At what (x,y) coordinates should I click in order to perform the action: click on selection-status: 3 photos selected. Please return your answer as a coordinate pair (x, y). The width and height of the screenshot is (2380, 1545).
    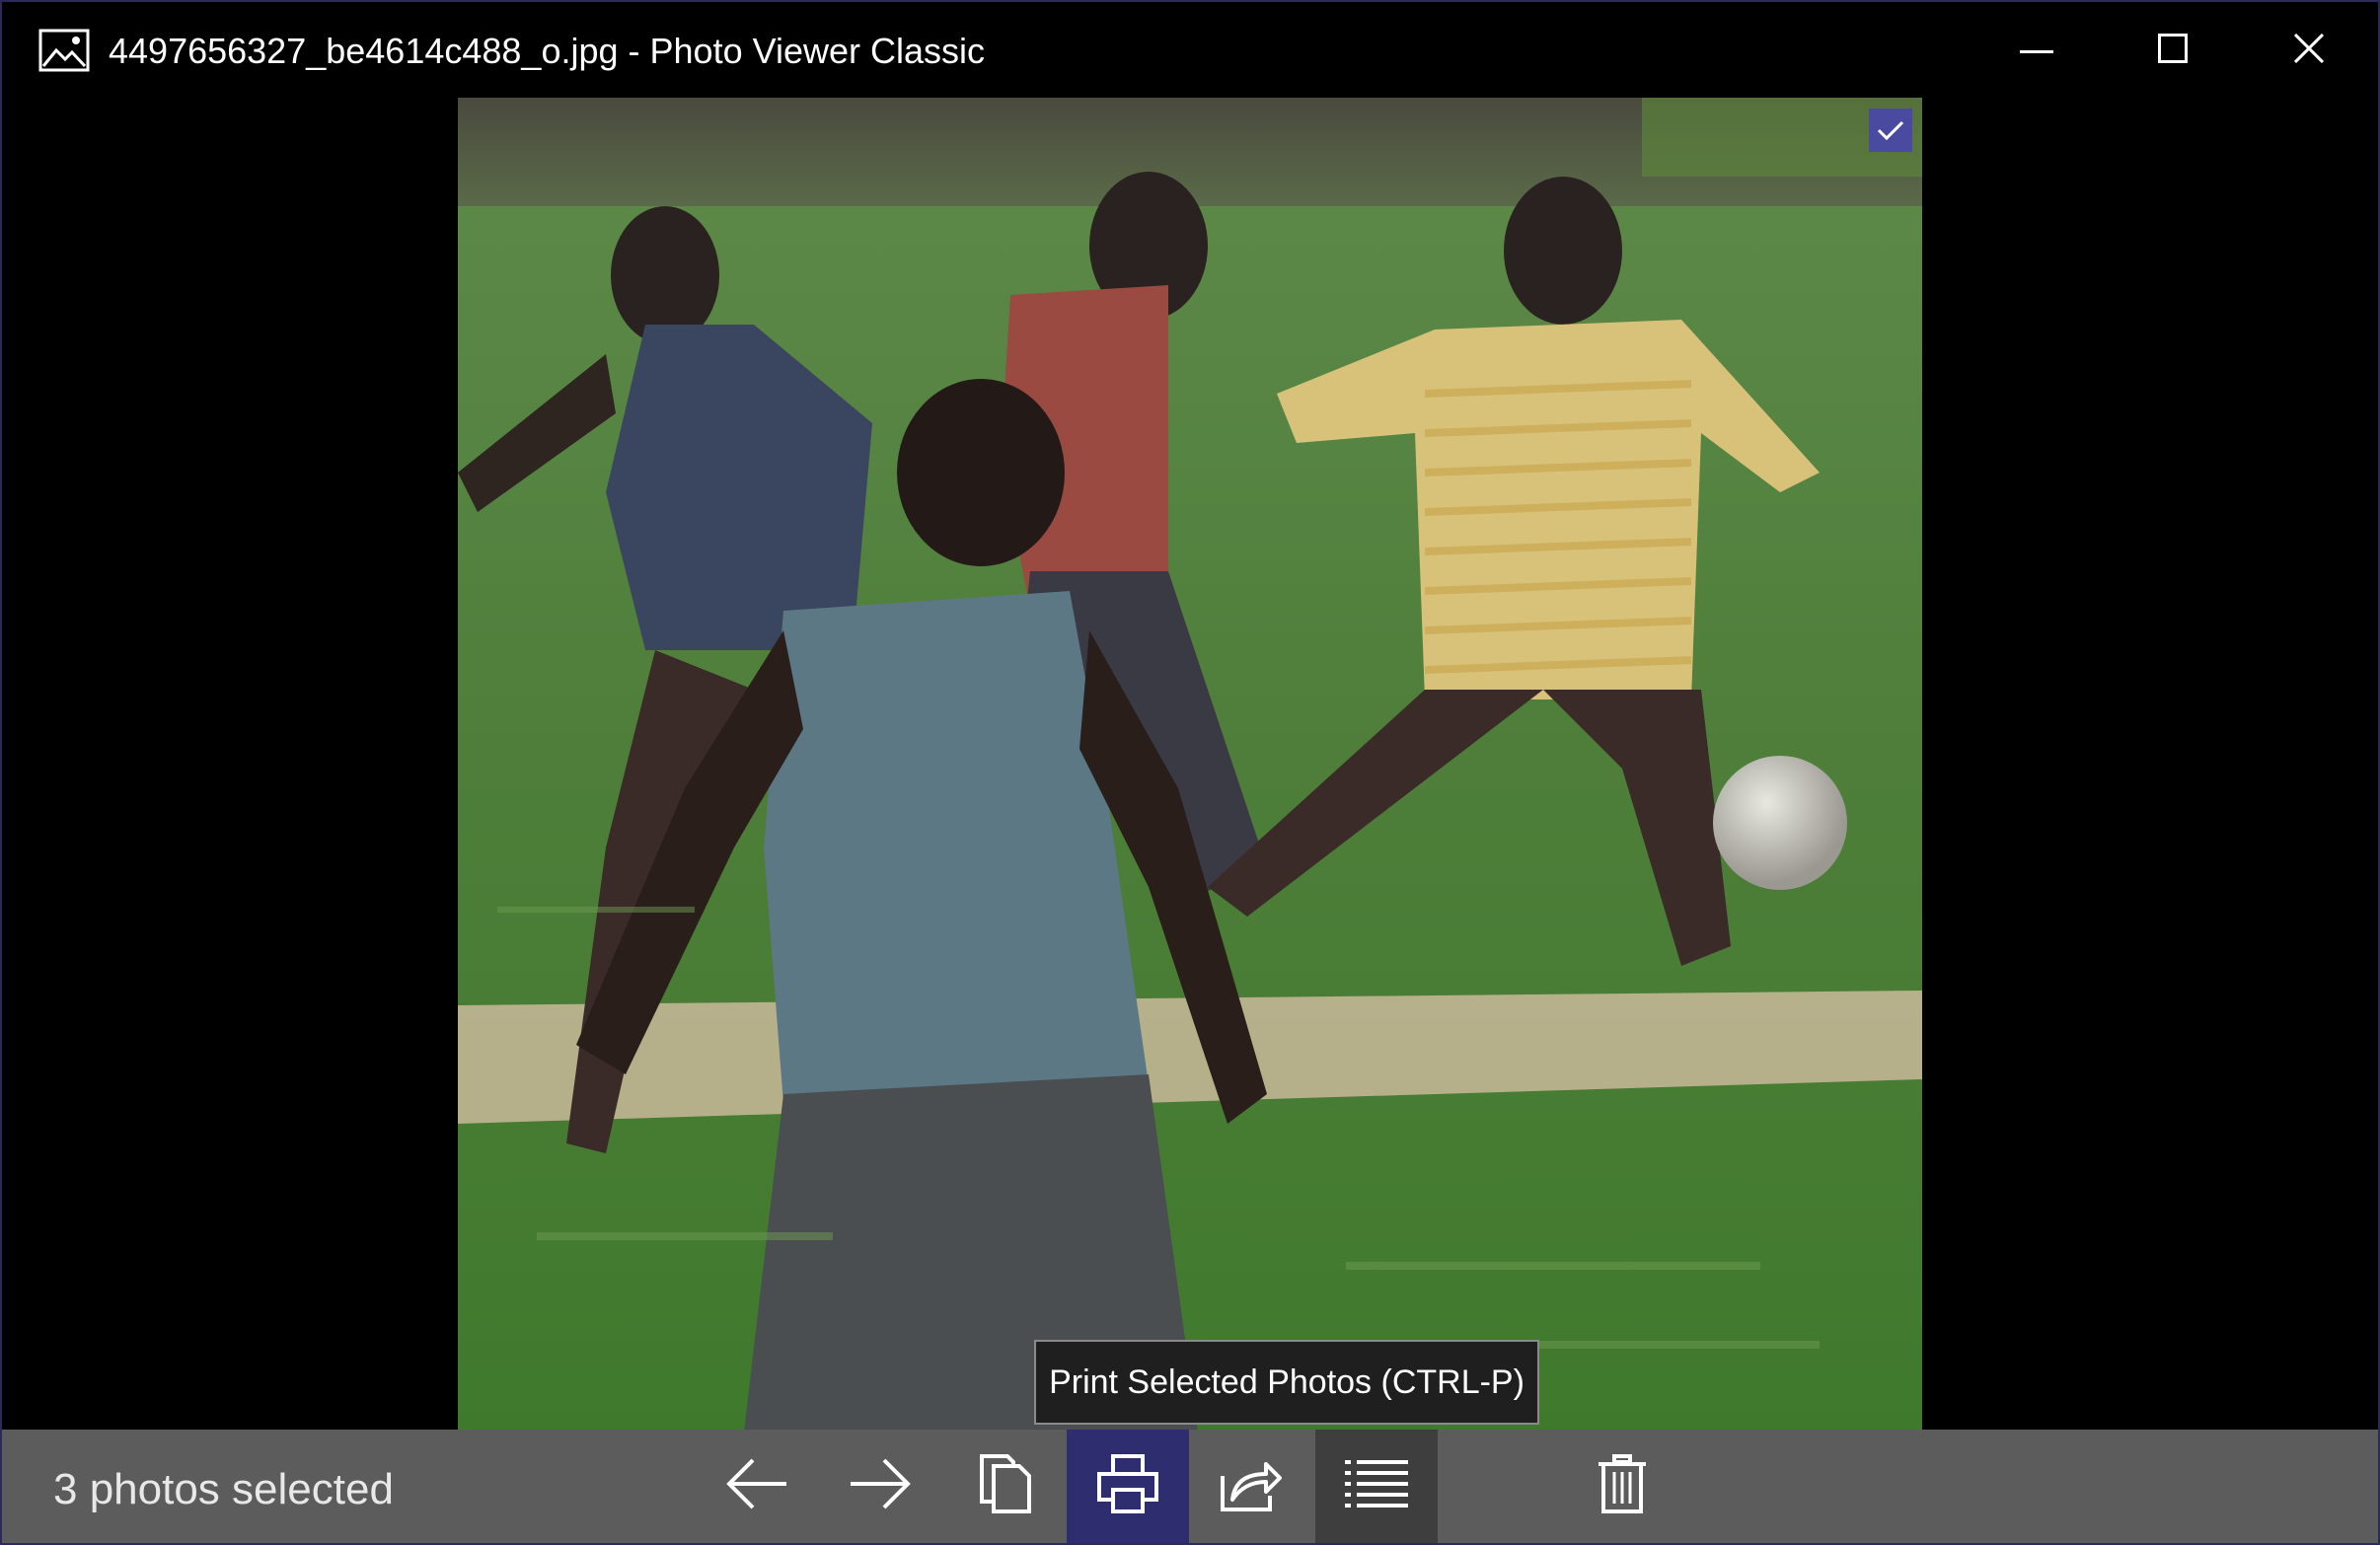
    Looking at the image, I should click on (223, 1489).